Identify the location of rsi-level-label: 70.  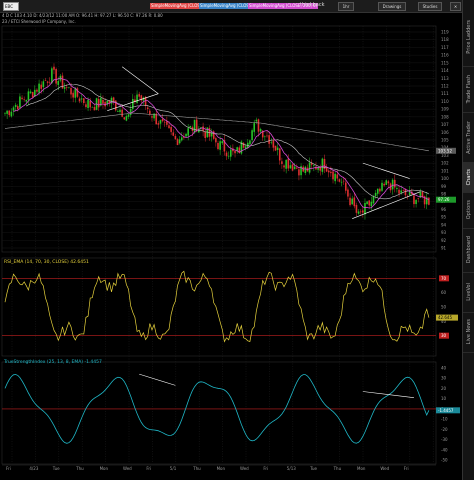
(444, 278).